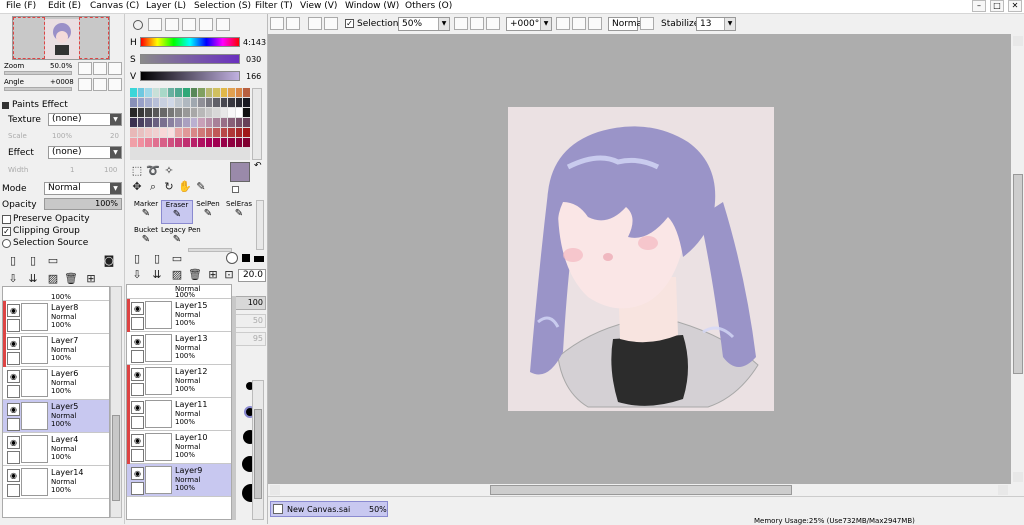 The image size is (1024, 525). Describe the element at coordinates (210, 250) in the screenshot. I see `brush-scroll-handle` at that location.